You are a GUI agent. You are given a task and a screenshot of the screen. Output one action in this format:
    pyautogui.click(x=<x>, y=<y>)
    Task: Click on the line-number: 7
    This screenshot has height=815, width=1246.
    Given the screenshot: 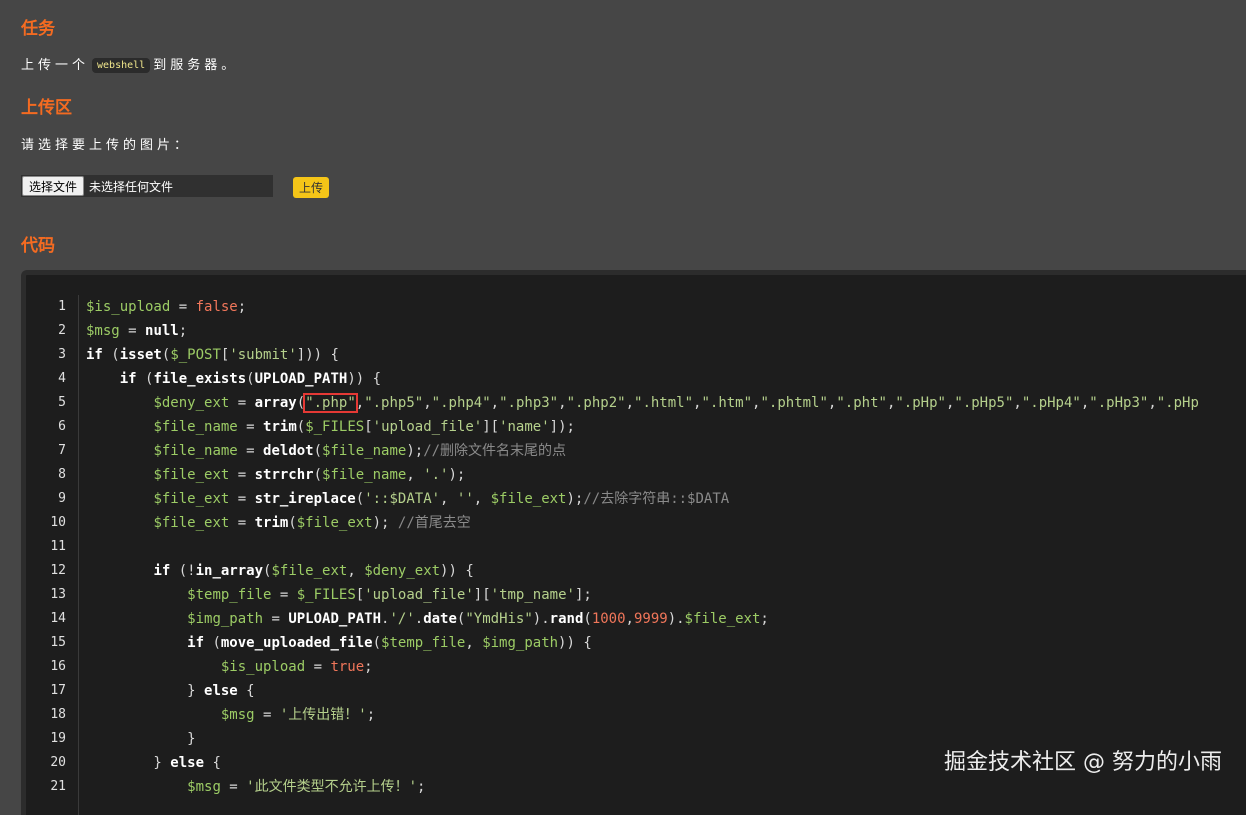 What is the action you would take?
    pyautogui.click(x=62, y=450)
    